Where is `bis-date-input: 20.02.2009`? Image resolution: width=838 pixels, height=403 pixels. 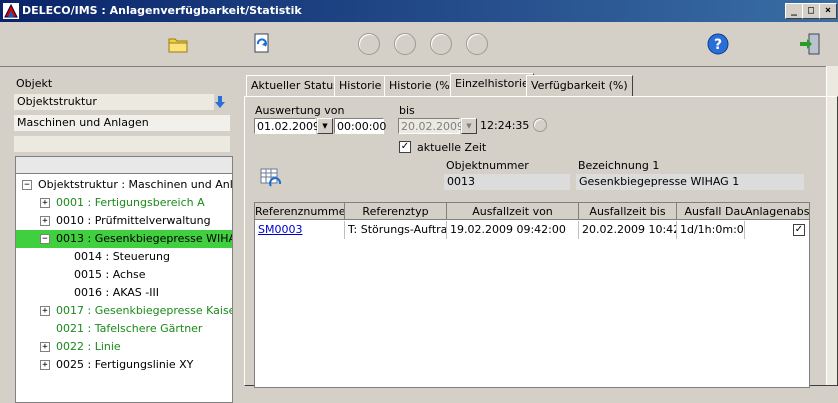 bis-date-input: 20.02.2009 is located at coordinates (431, 126).